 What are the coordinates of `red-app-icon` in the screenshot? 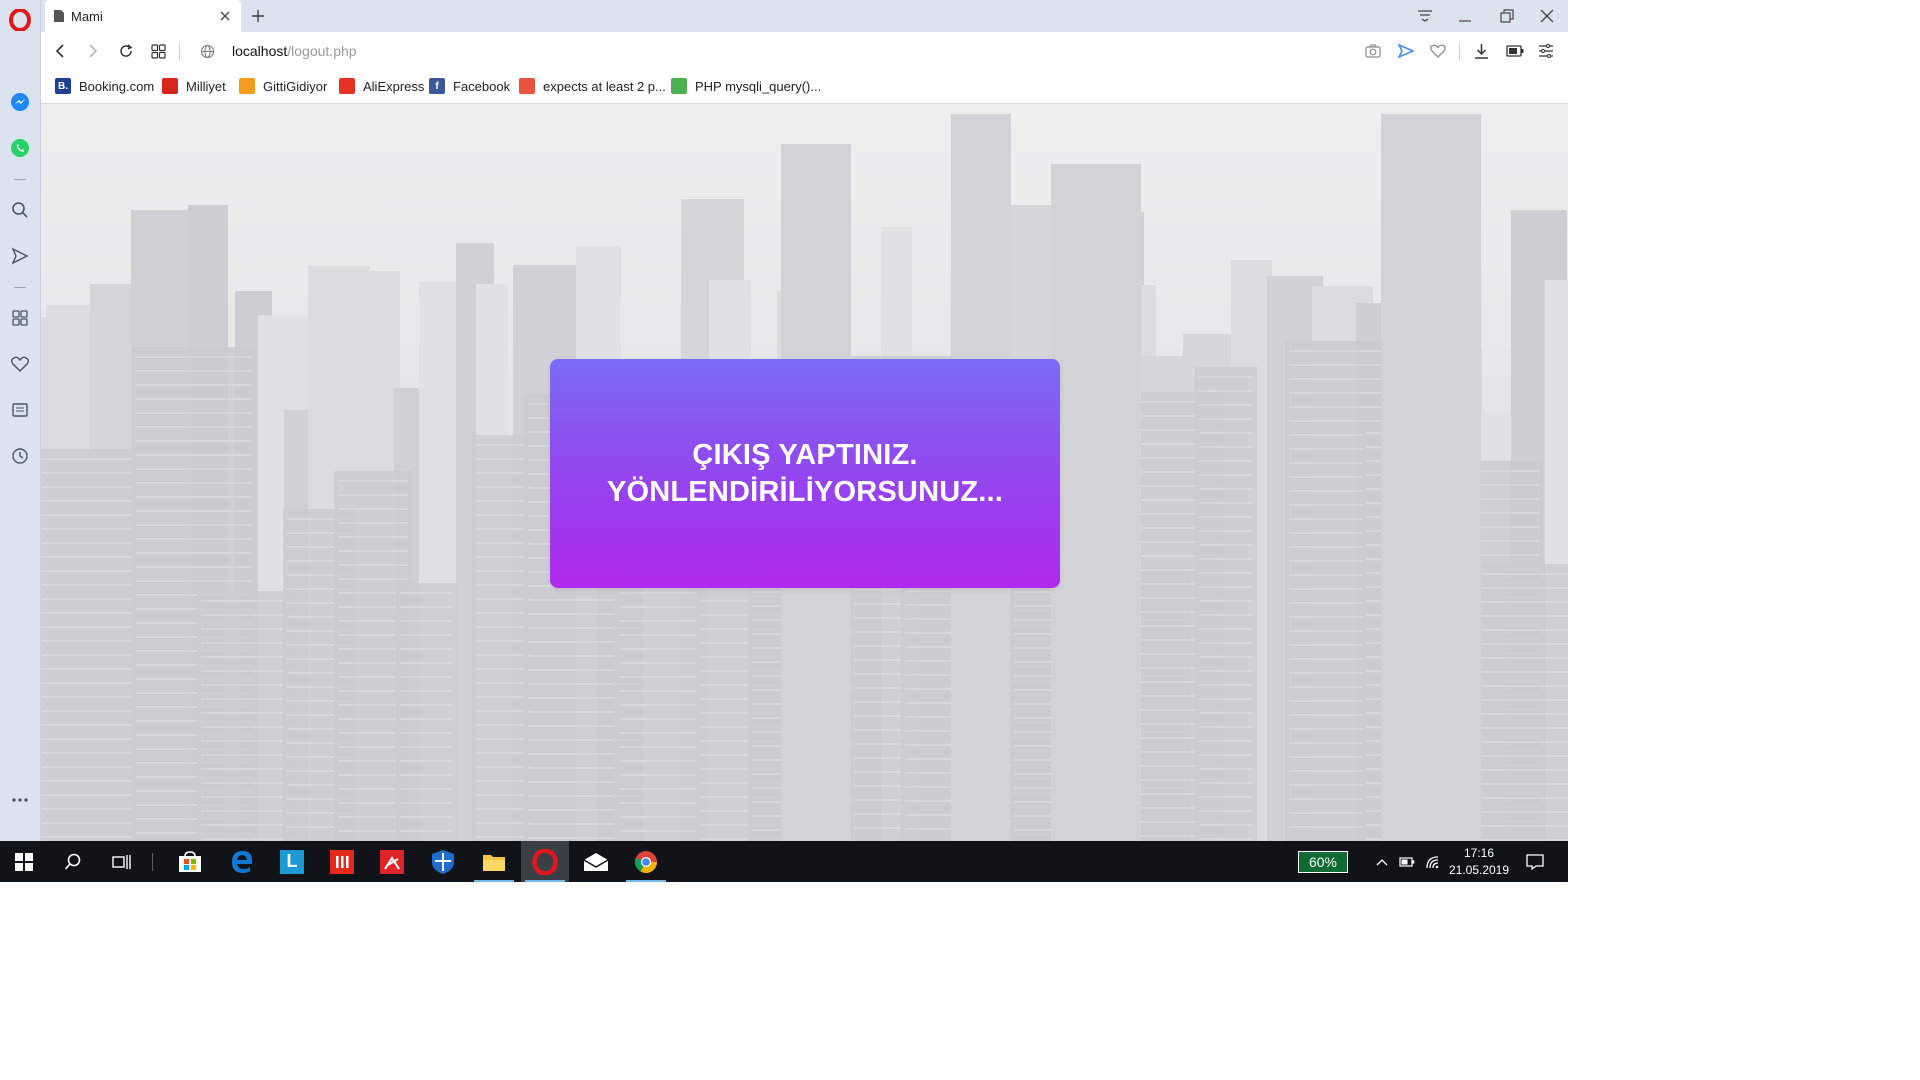 It's located at (342, 861).